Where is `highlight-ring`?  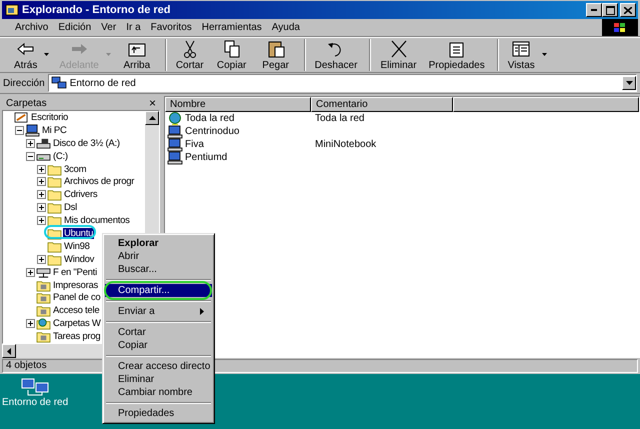 highlight-ring is located at coordinates (70, 232).